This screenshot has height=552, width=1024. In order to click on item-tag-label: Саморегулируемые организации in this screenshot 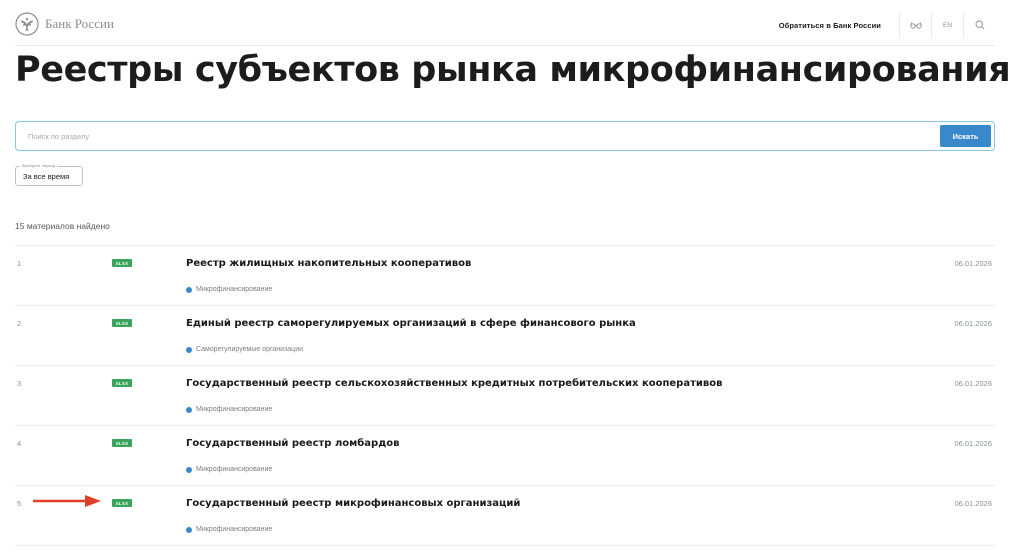, I will do `click(250, 349)`.